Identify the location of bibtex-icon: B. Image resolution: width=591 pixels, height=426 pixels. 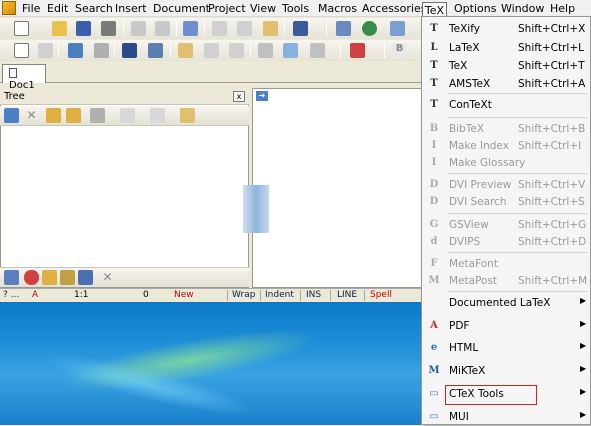
(434, 128).